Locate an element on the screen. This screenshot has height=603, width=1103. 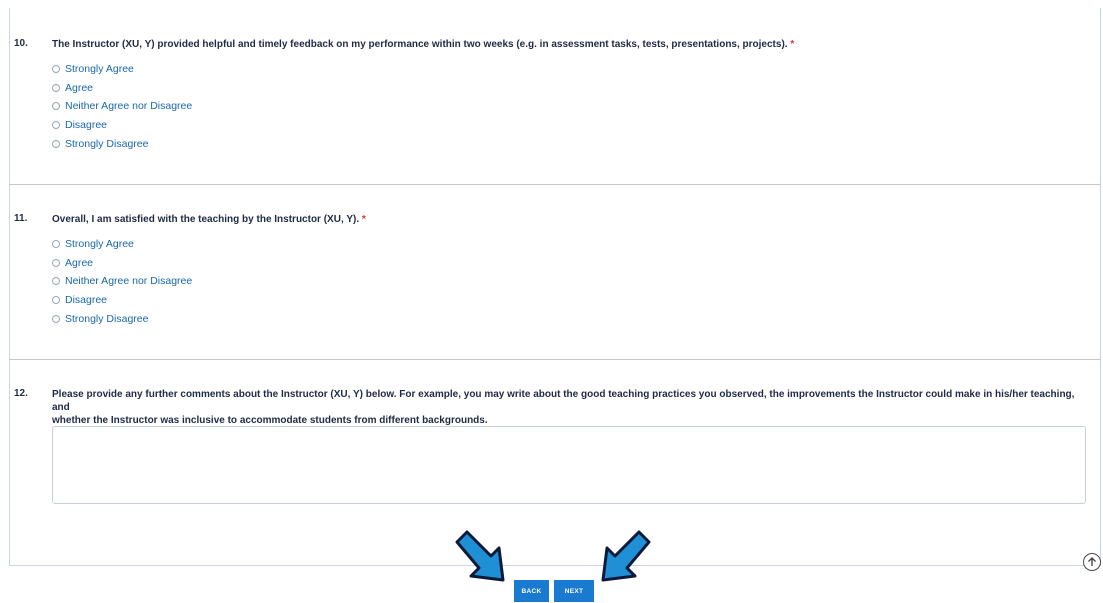
back-button: BACK is located at coordinates (531, 591).